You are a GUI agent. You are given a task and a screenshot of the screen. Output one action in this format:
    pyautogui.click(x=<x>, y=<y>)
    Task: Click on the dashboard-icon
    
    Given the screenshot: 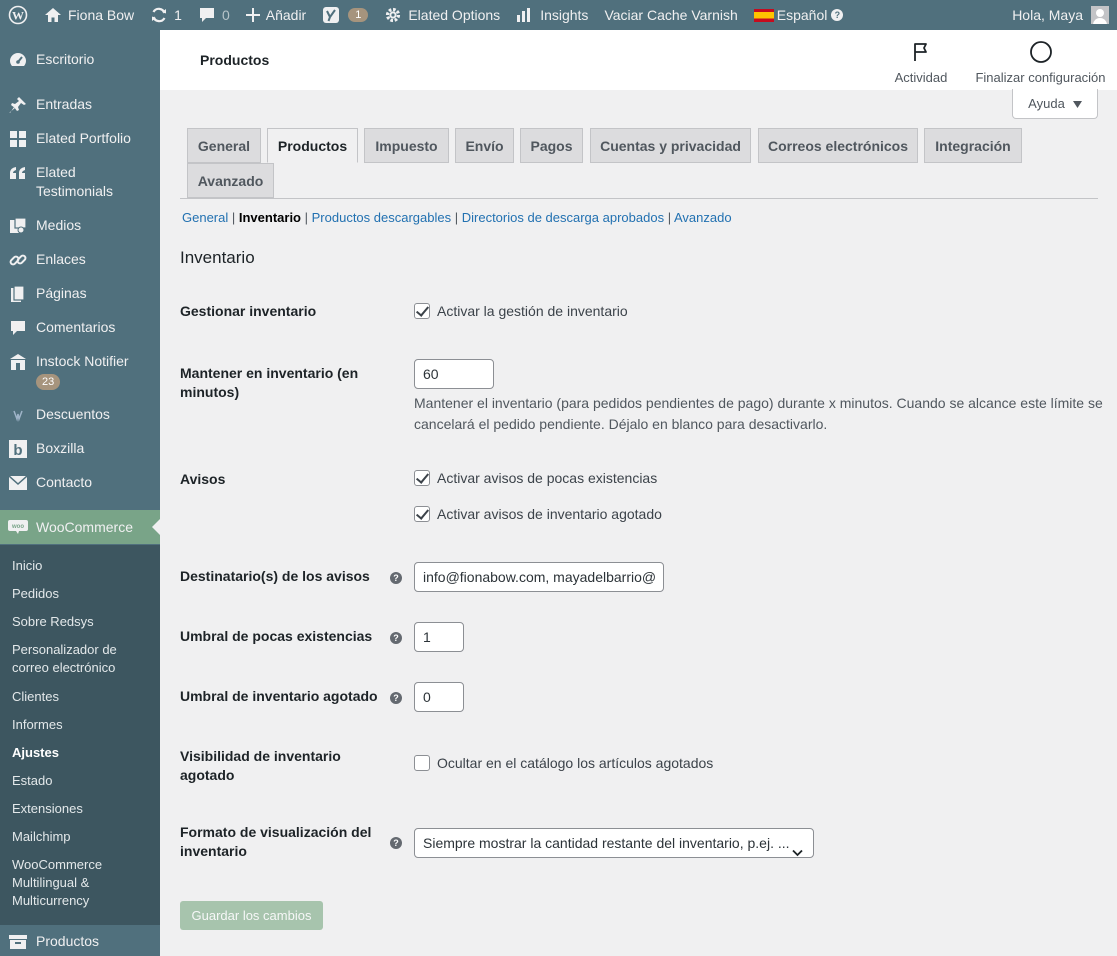 What is the action you would take?
    pyautogui.click(x=18, y=60)
    